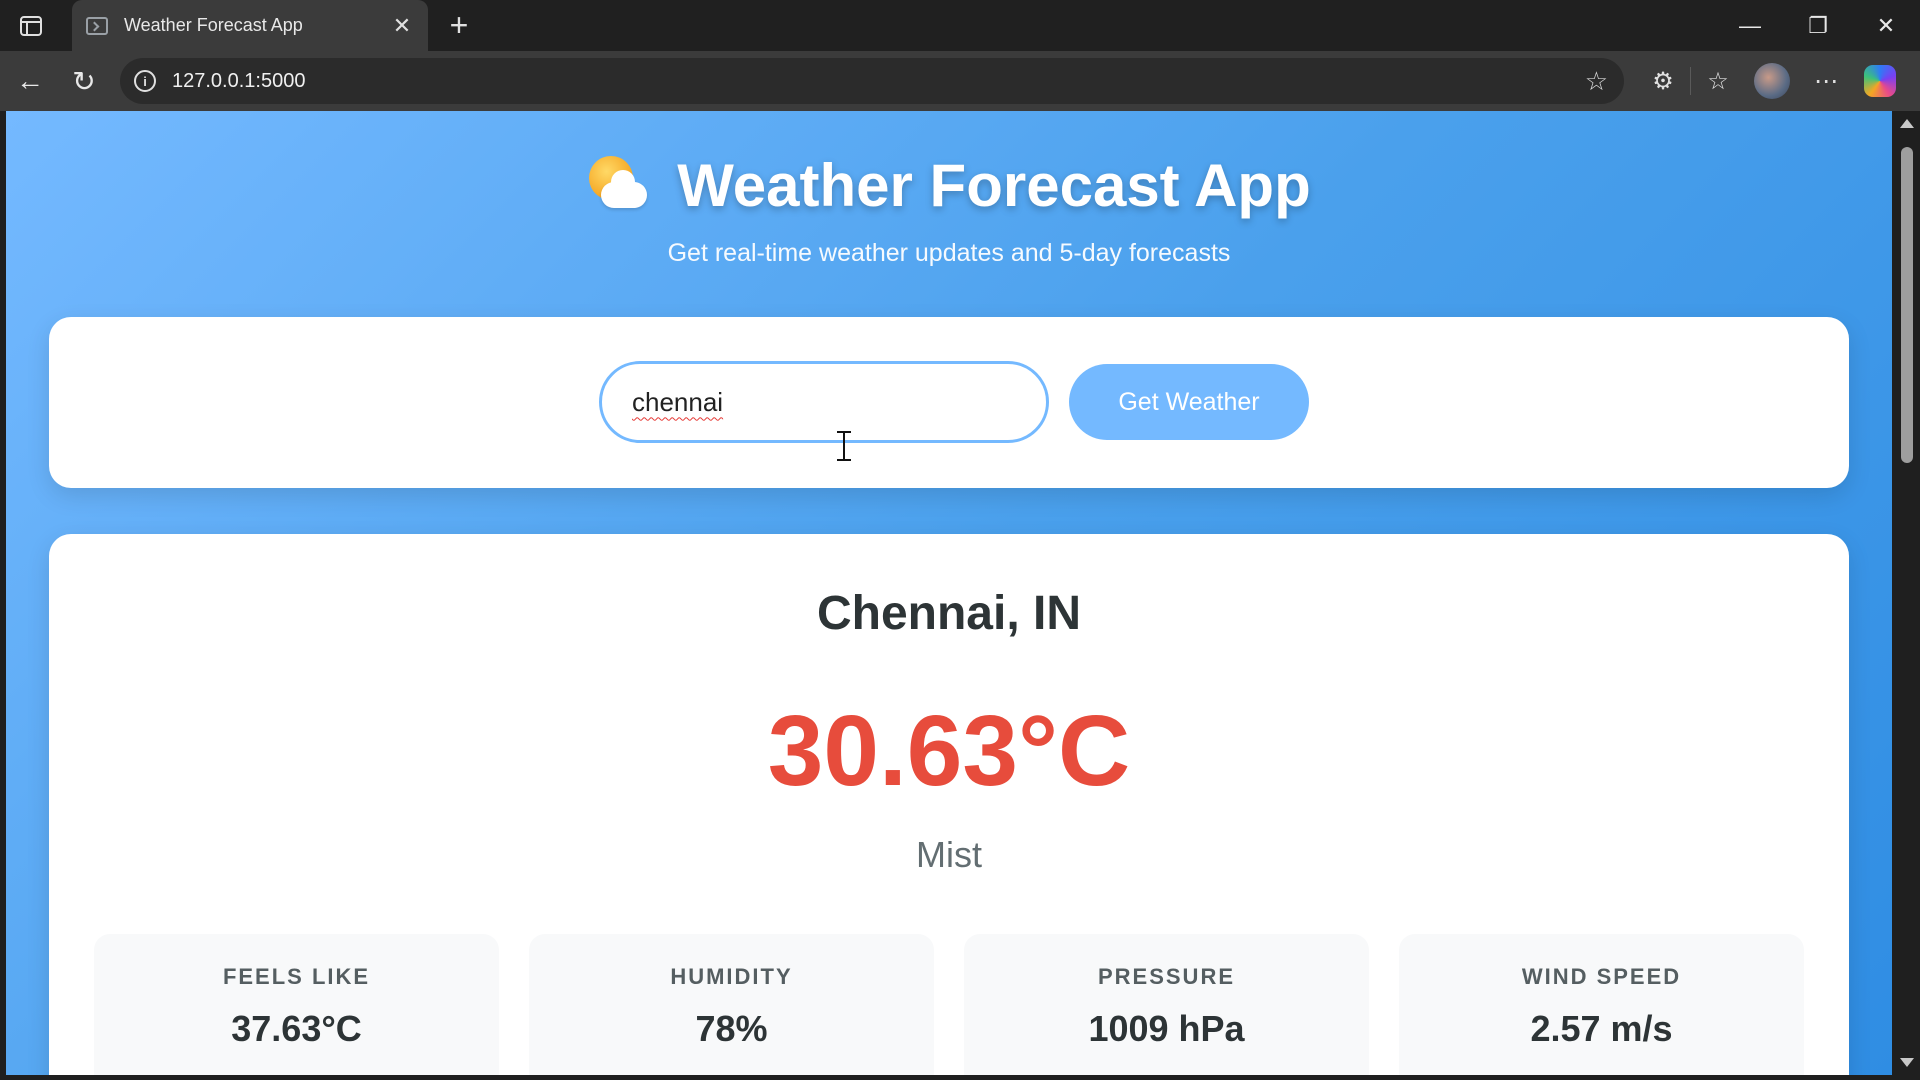  I want to click on back-arrow-icon: ←, so click(30, 81).